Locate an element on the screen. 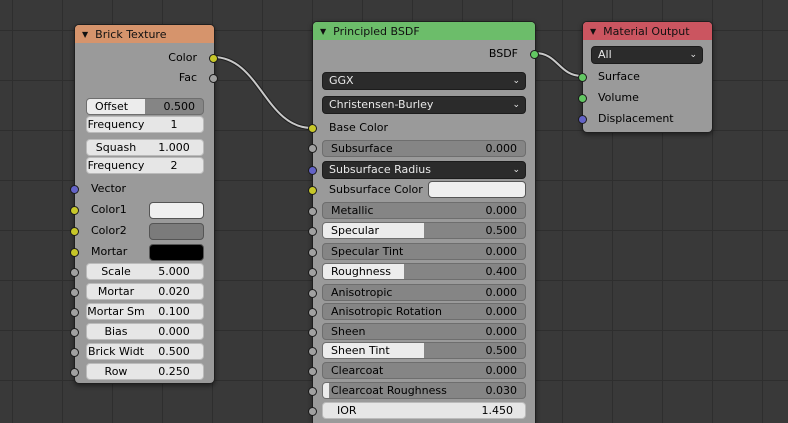 The image size is (788, 423). scale-field: Scale 5.000 is located at coordinates (145, 271).